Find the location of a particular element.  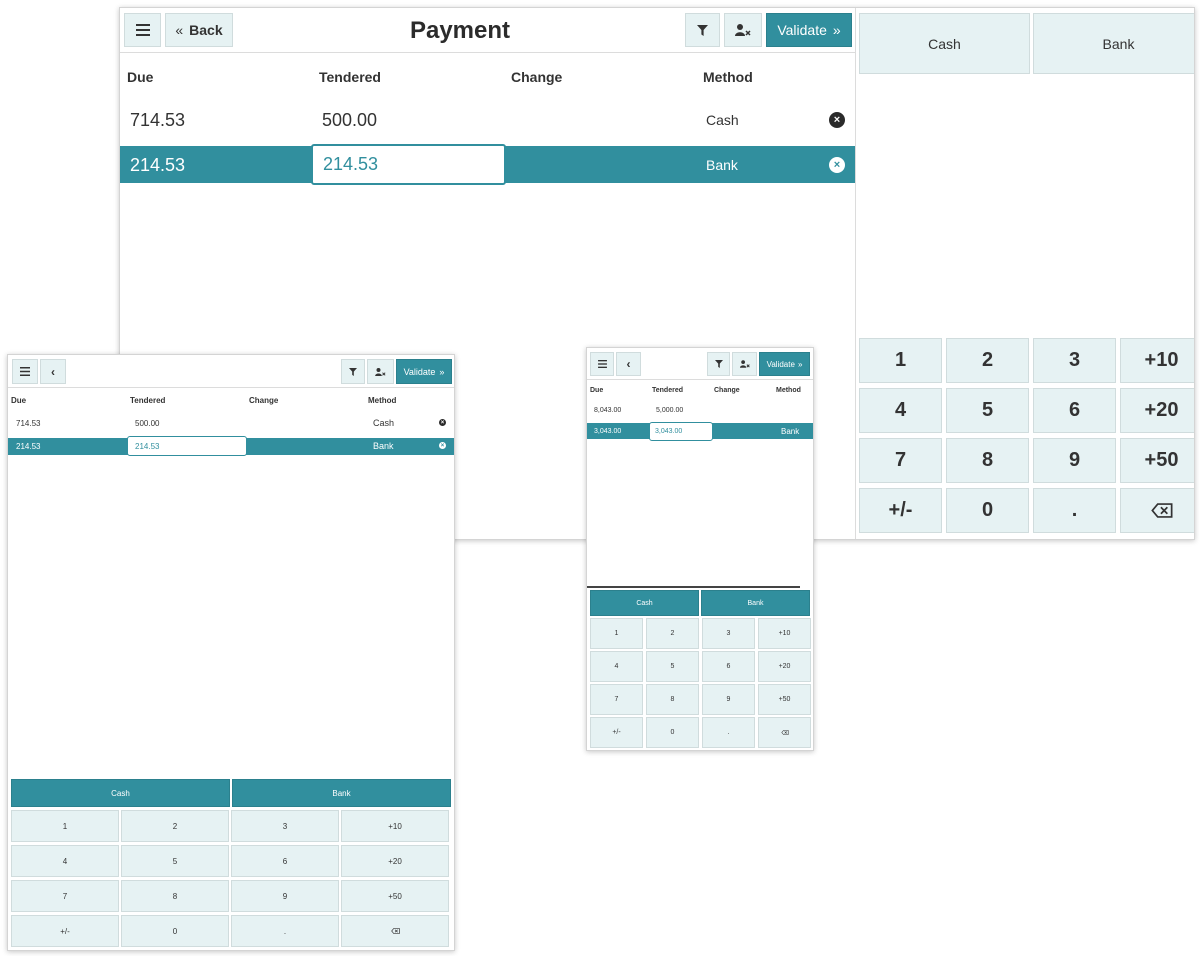

chevron-left-icon: ‹ is located at coordinates (628, 364).